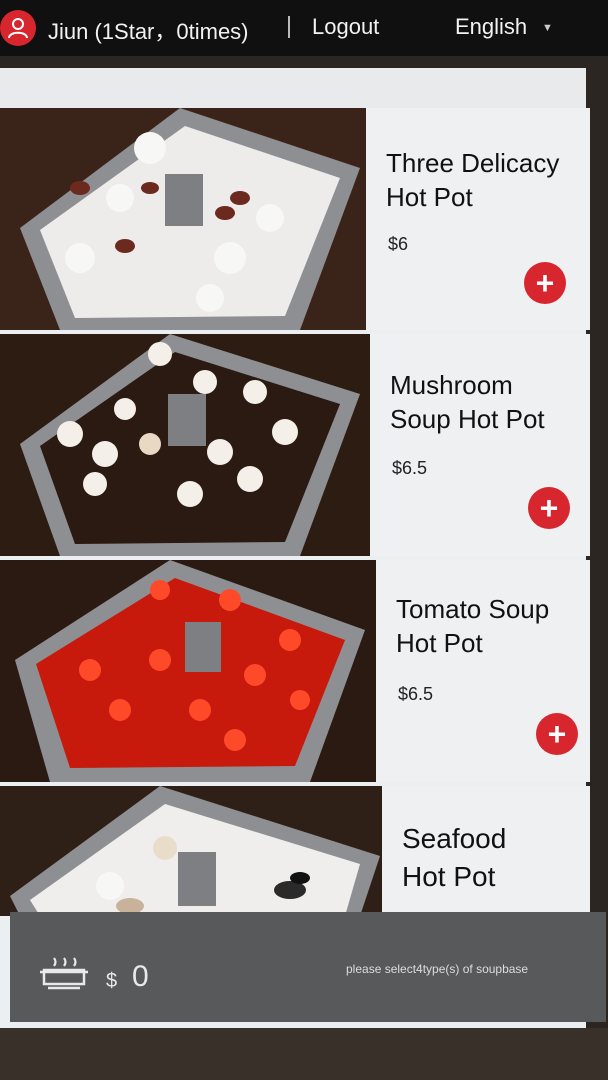 The image size is (608, 1080). What do you see at coordinates (451, 385) in the screenshot?
I see `dish-name-line-1: Mushroom` at bounding box center [451, 385].